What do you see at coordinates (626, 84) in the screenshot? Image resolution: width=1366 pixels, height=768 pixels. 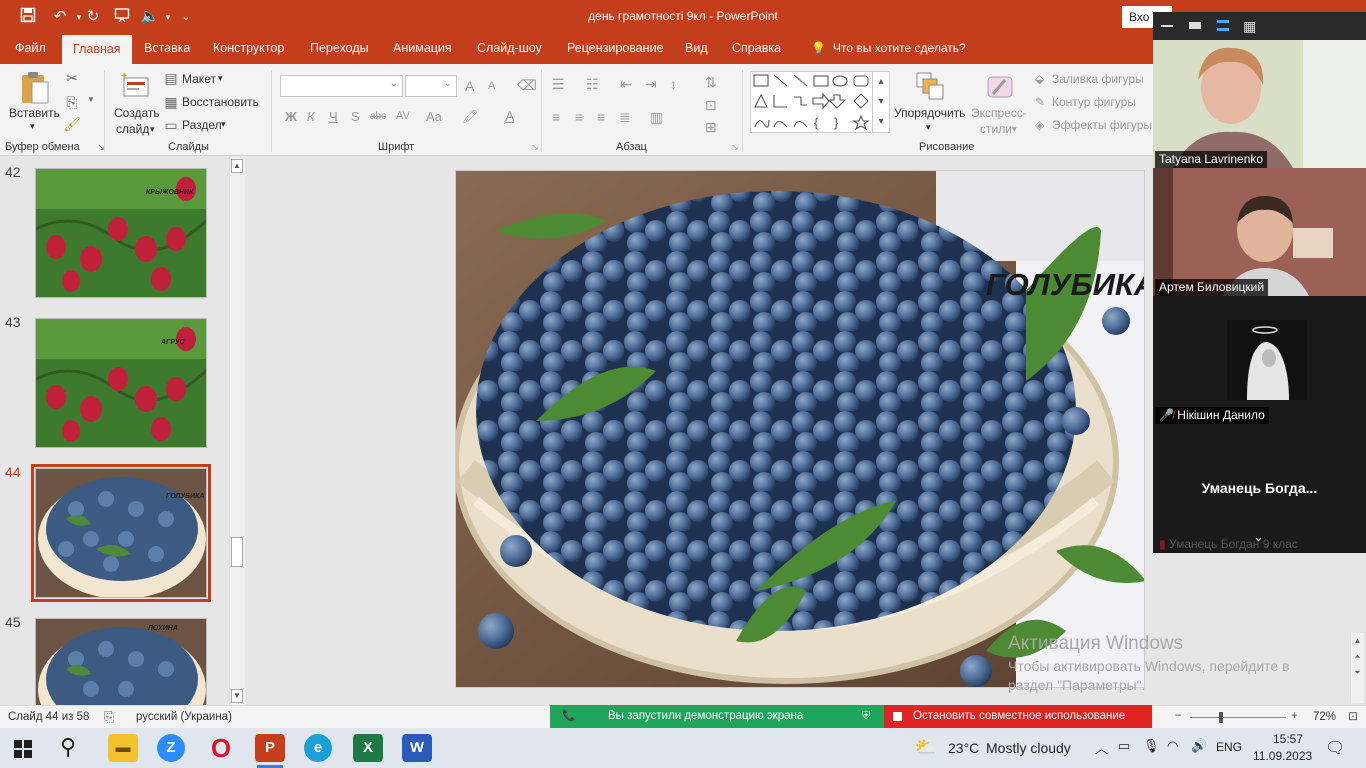 I see `decrease-indent-icon: ⇤` at bounding box center [626, 84].